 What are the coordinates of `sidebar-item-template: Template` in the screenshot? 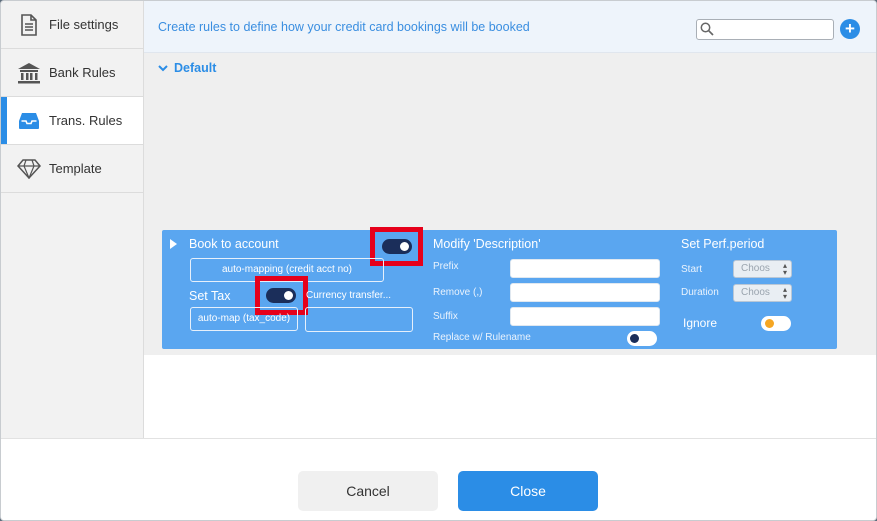 It's located at (72, 169).